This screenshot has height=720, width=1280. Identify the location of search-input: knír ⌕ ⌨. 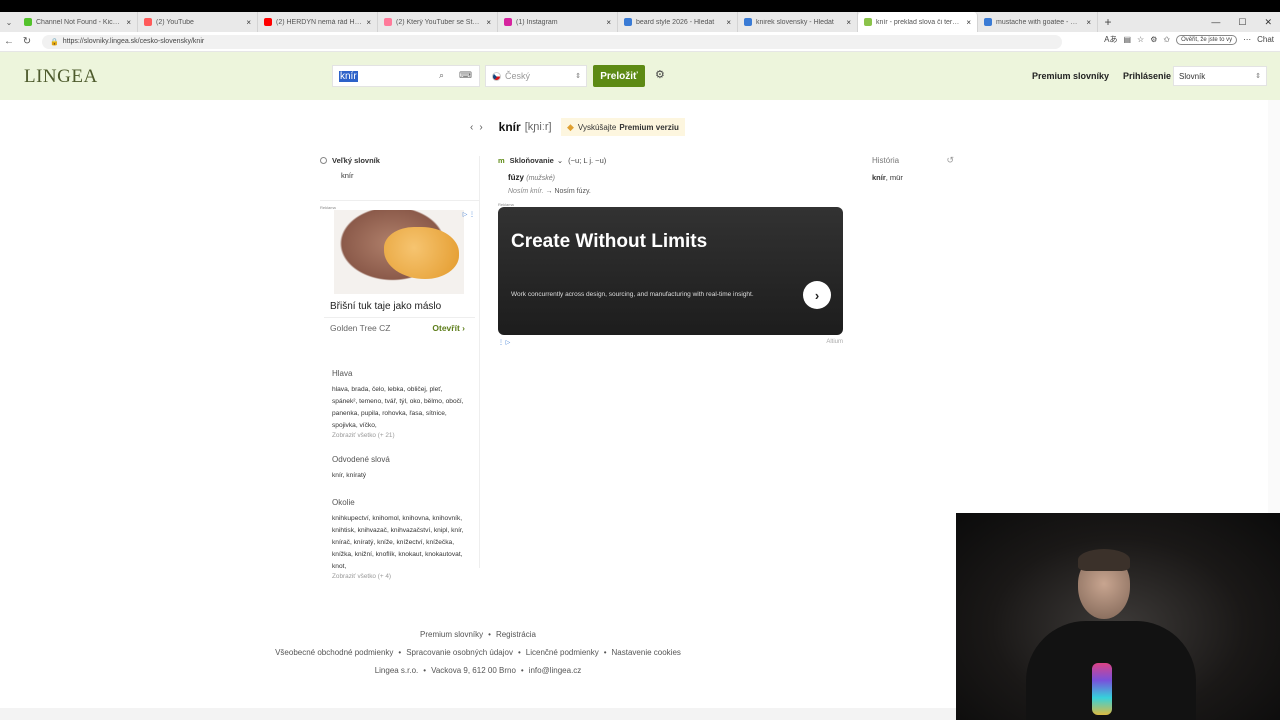
(406, 76).